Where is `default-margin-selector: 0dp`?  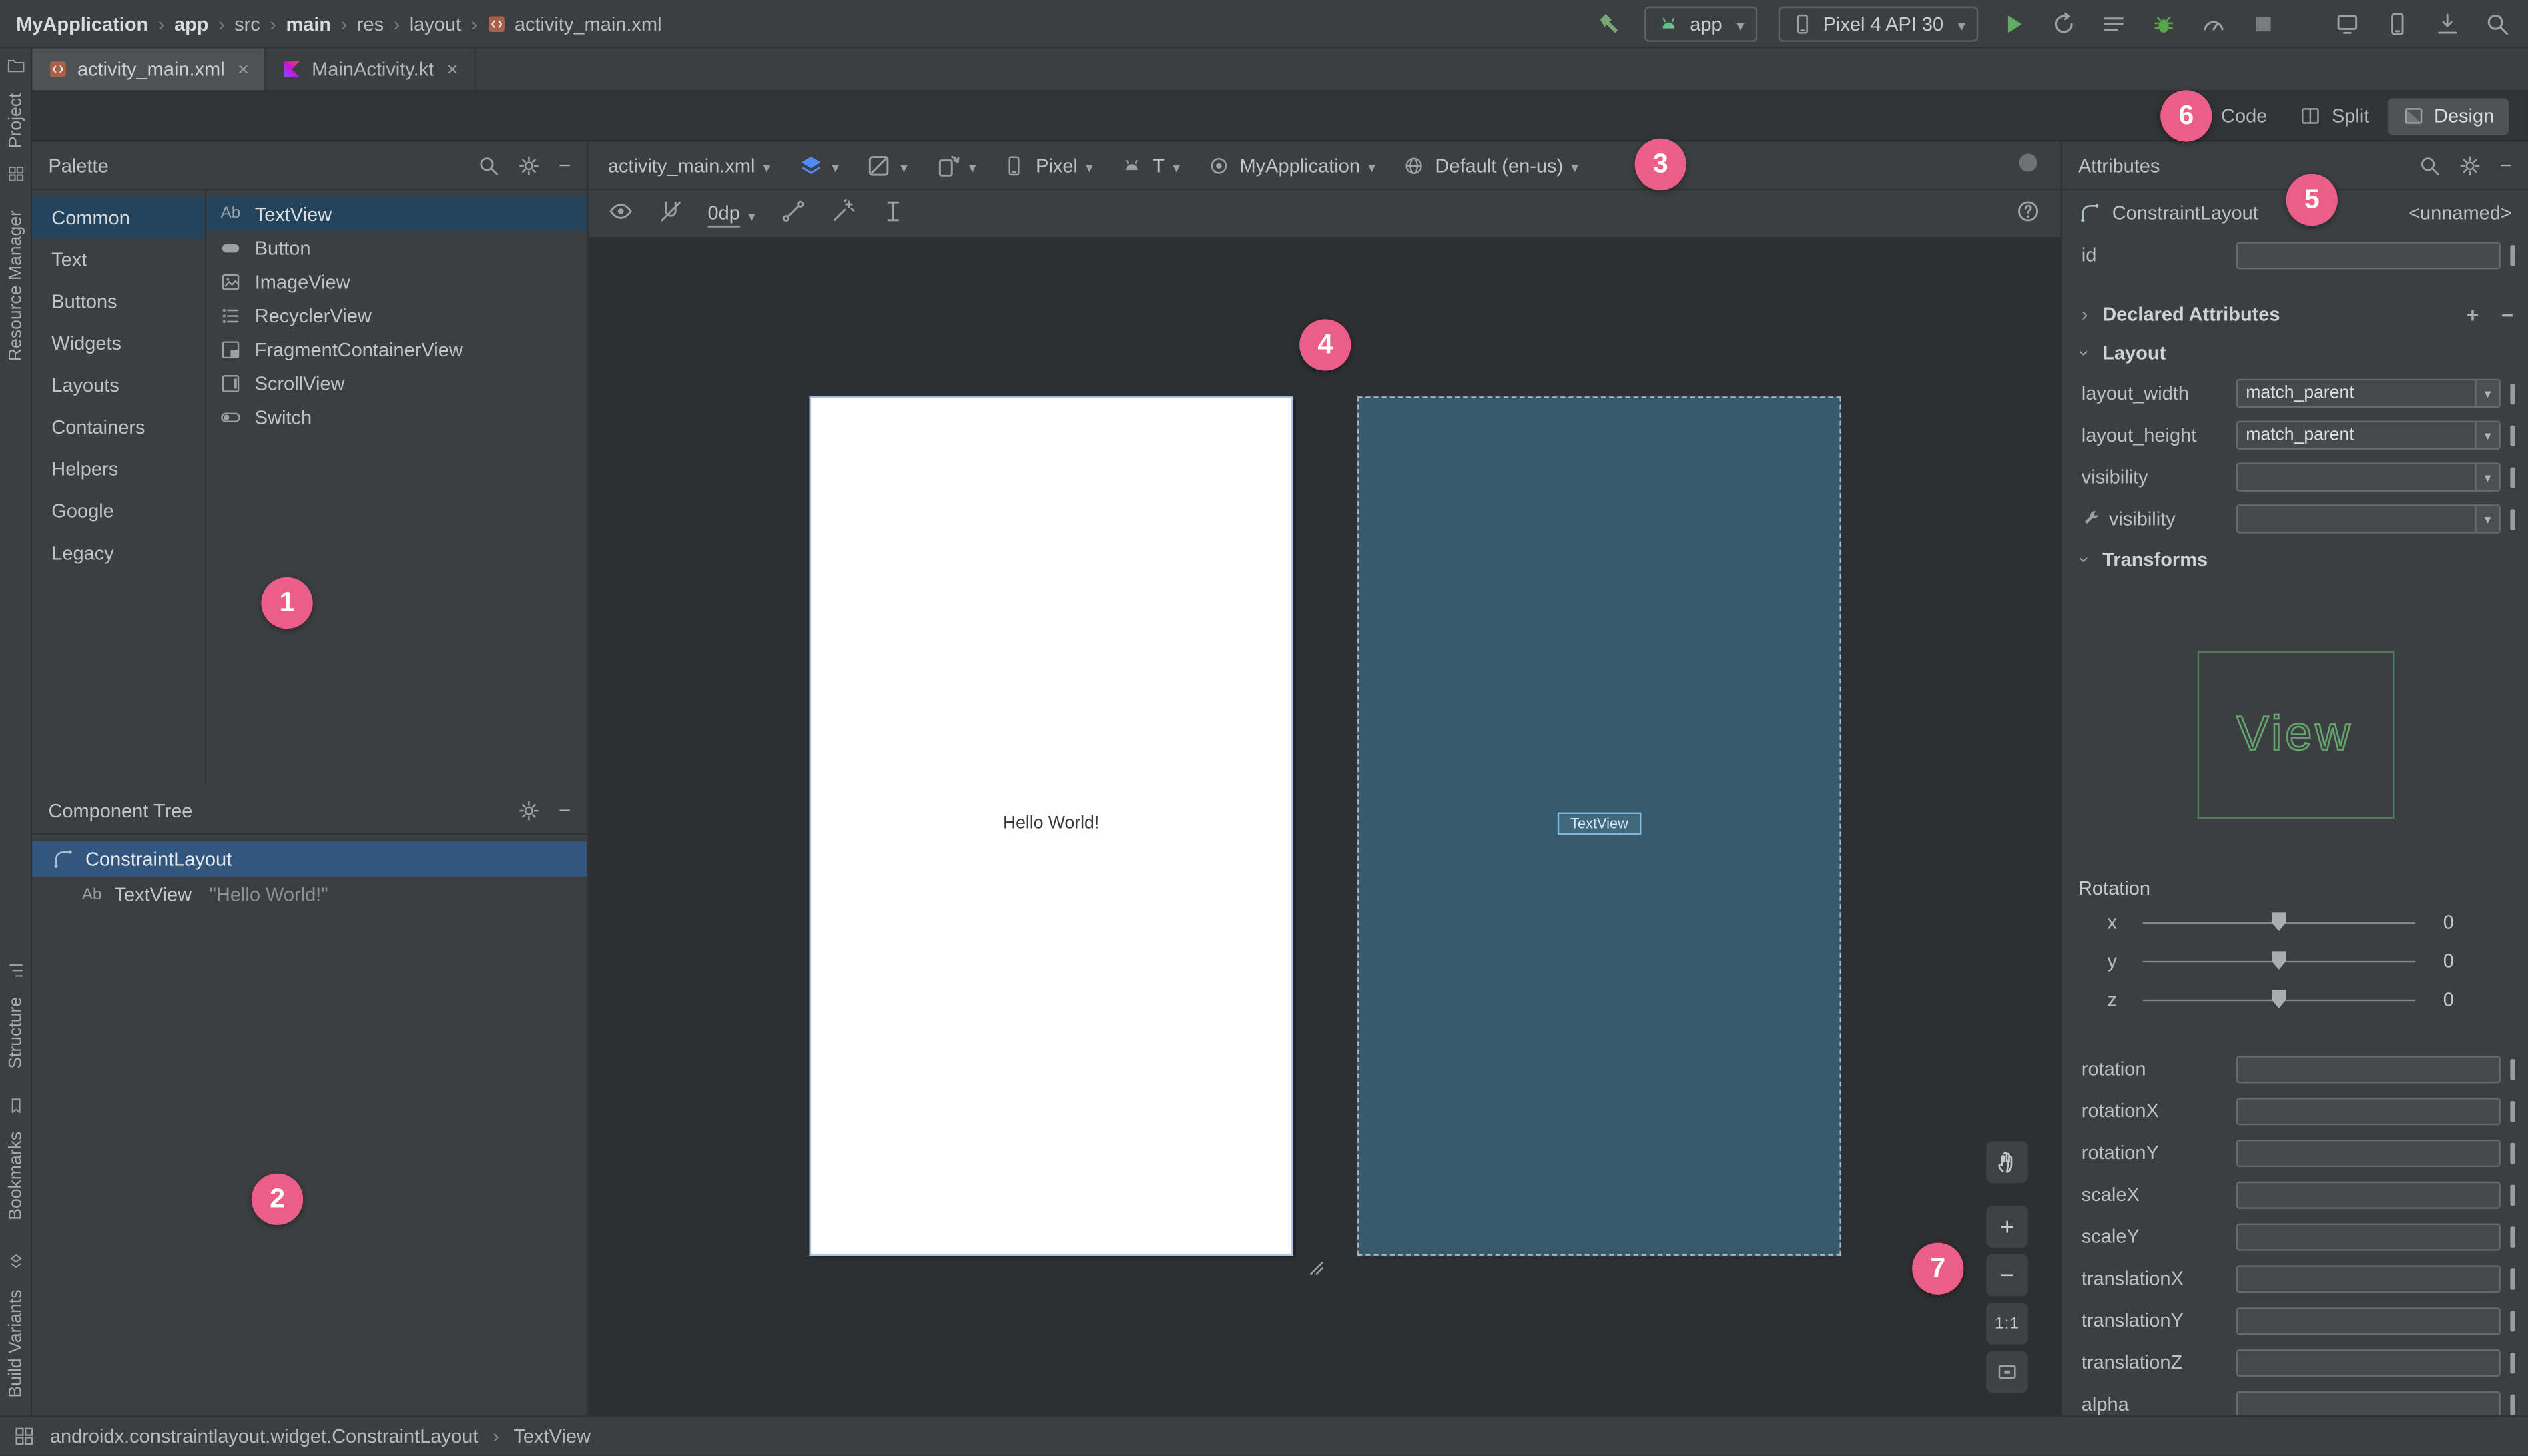 default-margin-selector: 0dp is located at coordinates (731, 214).